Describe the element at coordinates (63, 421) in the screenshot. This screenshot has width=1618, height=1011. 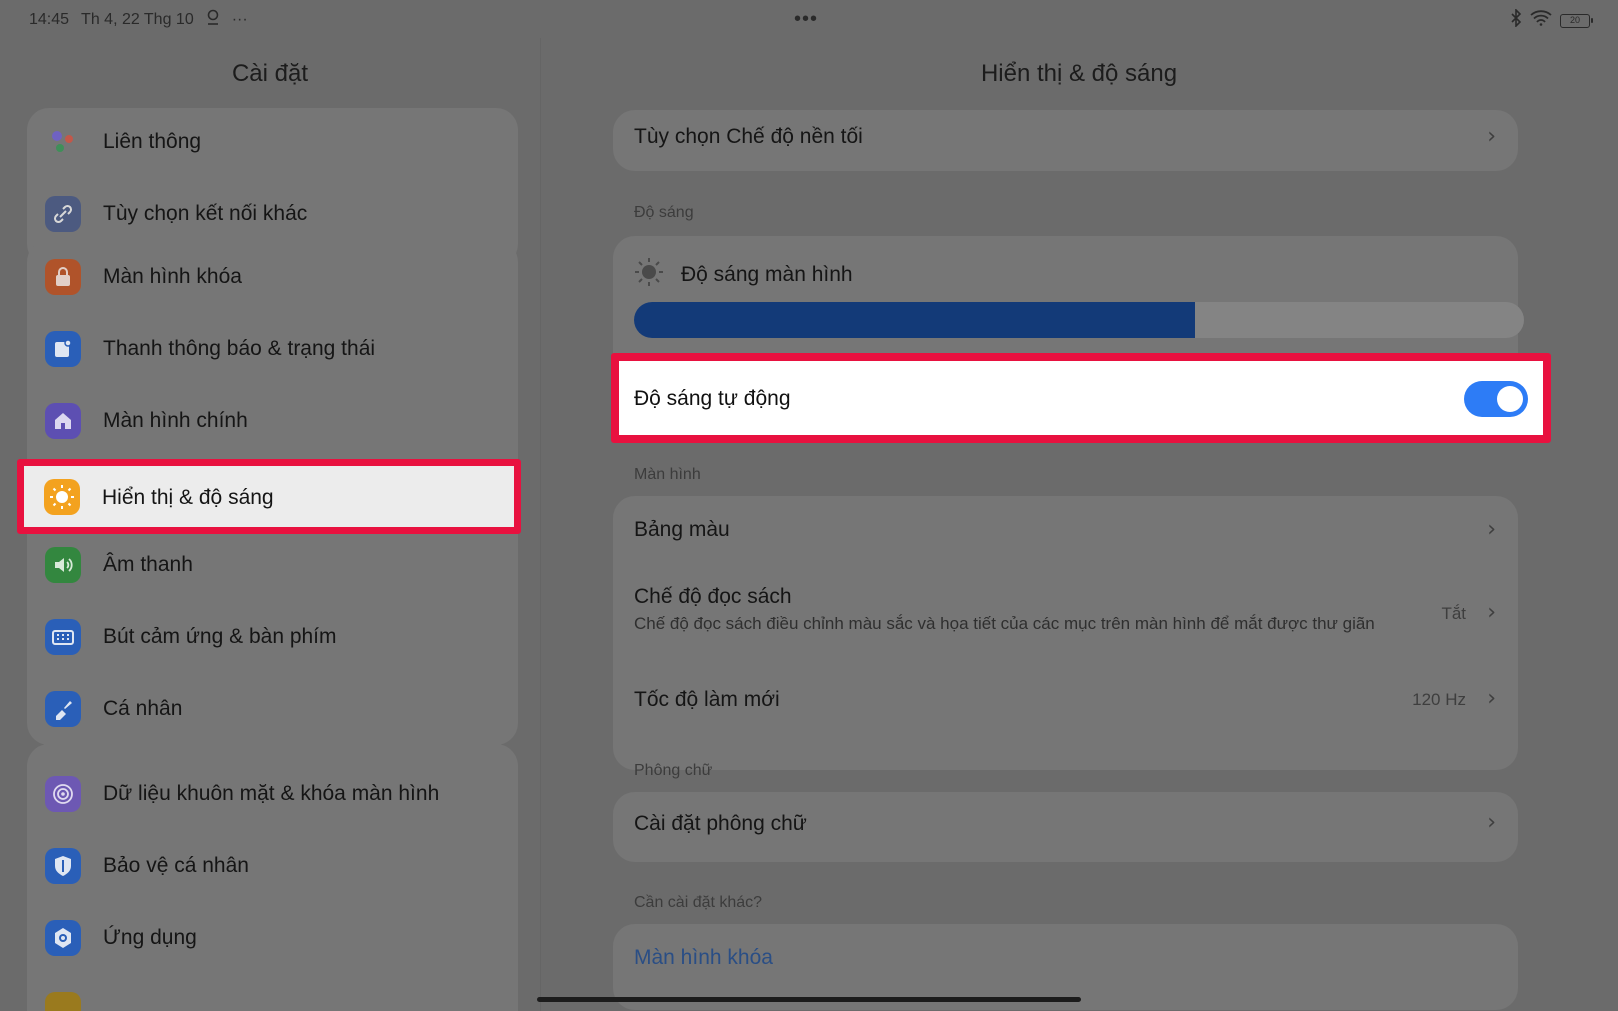
I see `home-icon` at that location.